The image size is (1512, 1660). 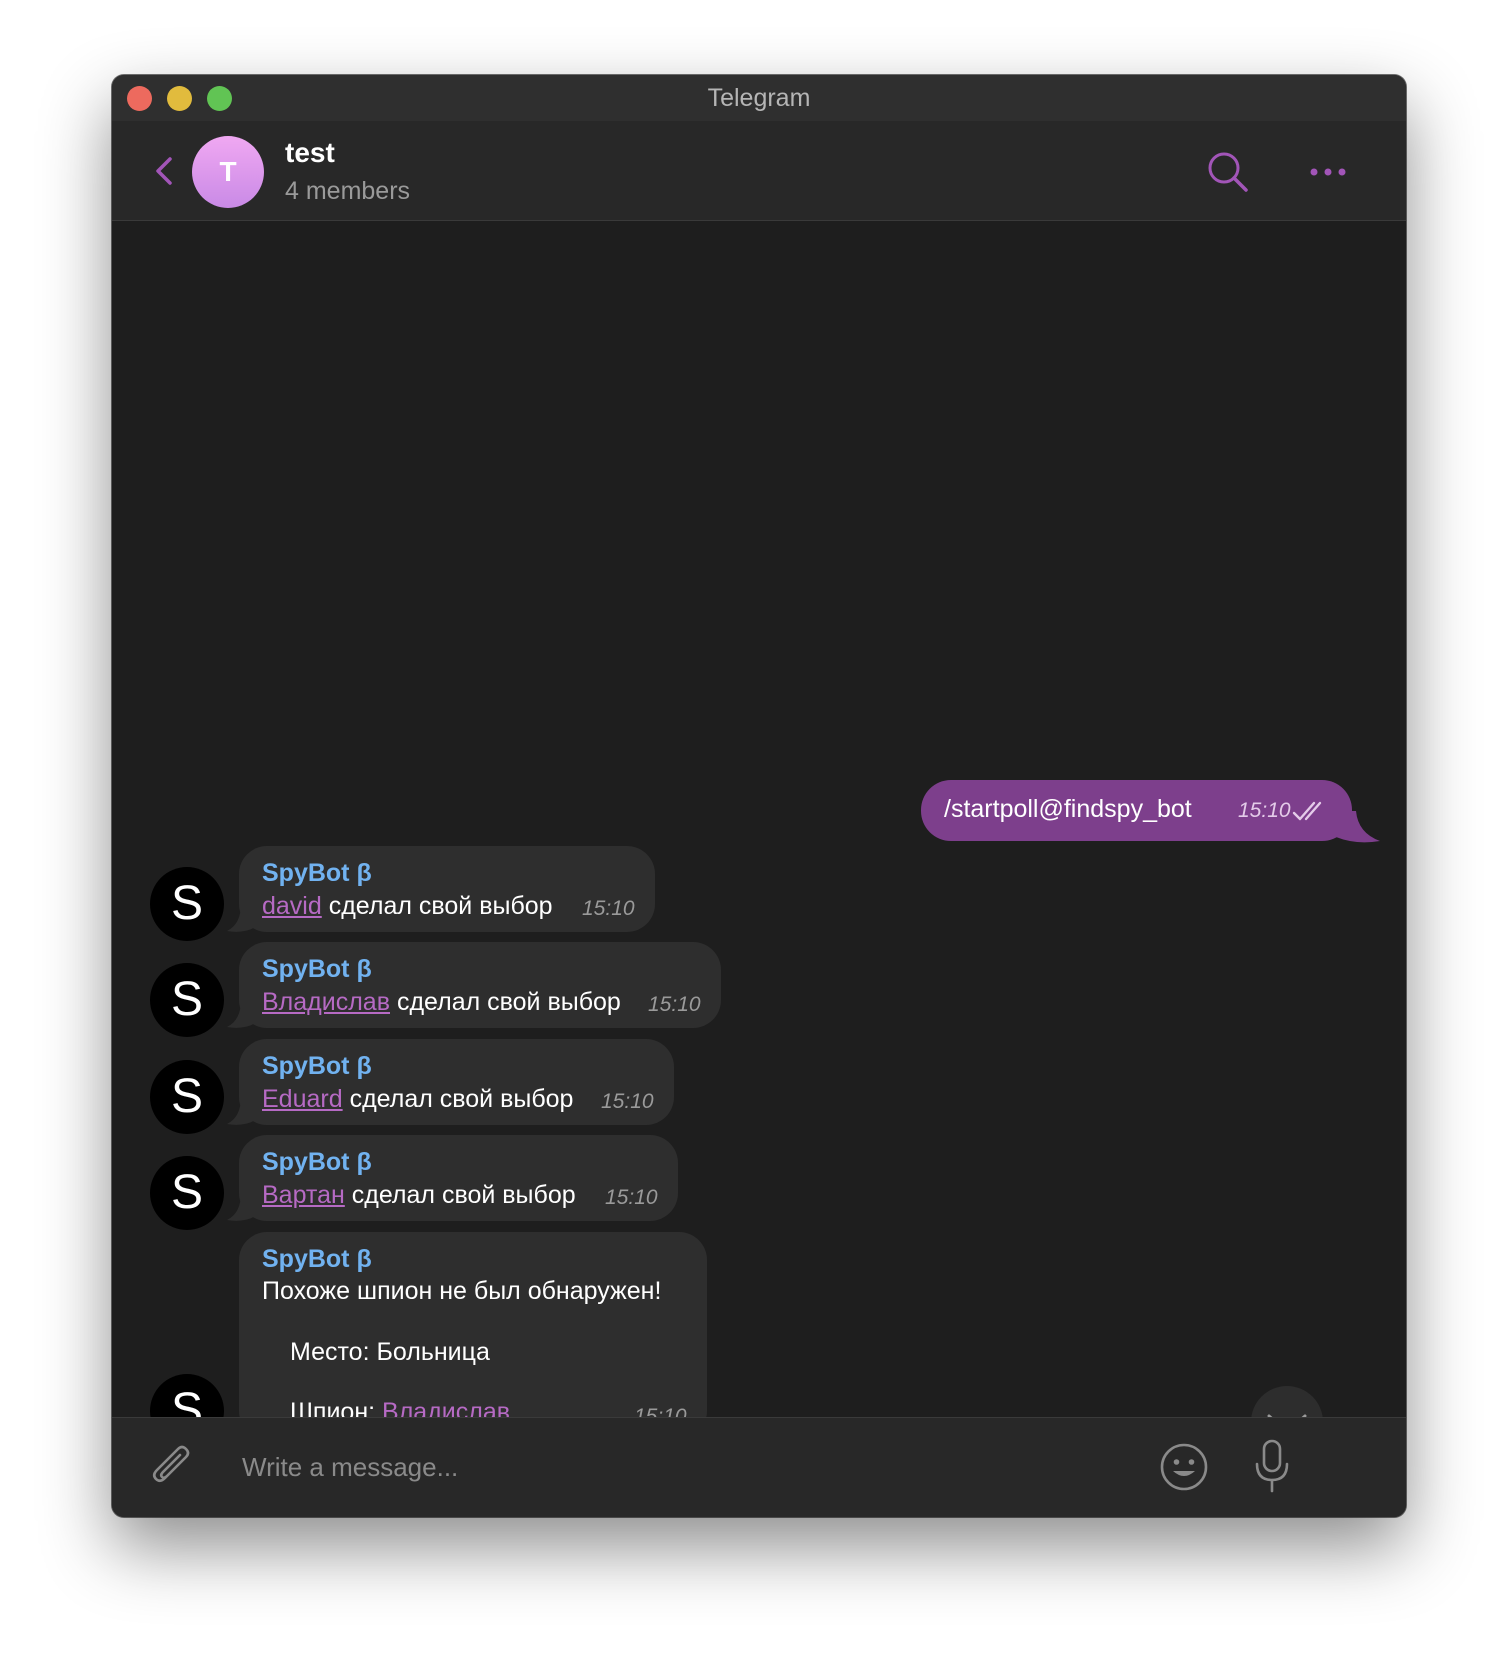 I want to click on window-title: Telegram, so click(x=759, y=98).